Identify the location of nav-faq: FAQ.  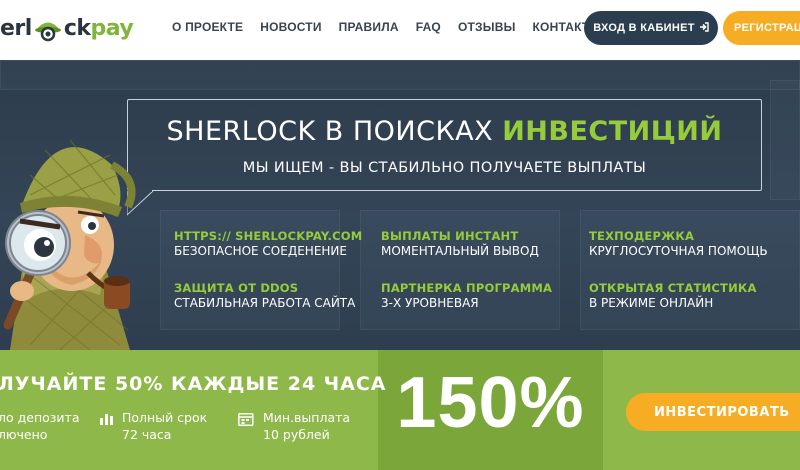
(428, 27).